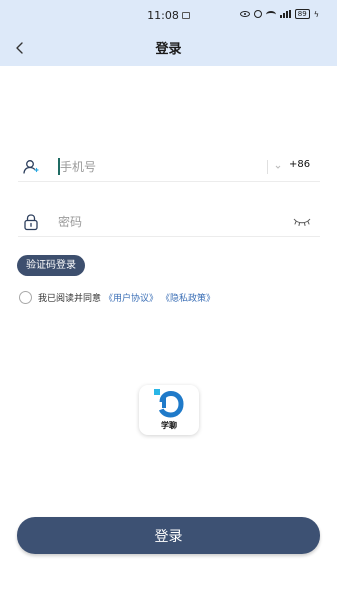 The height and width of the screenshot is (600, 337). I want to click on agreement-row: 我已阅读并同意 《用户协议》 《隐私政策》, so click(117, 297).